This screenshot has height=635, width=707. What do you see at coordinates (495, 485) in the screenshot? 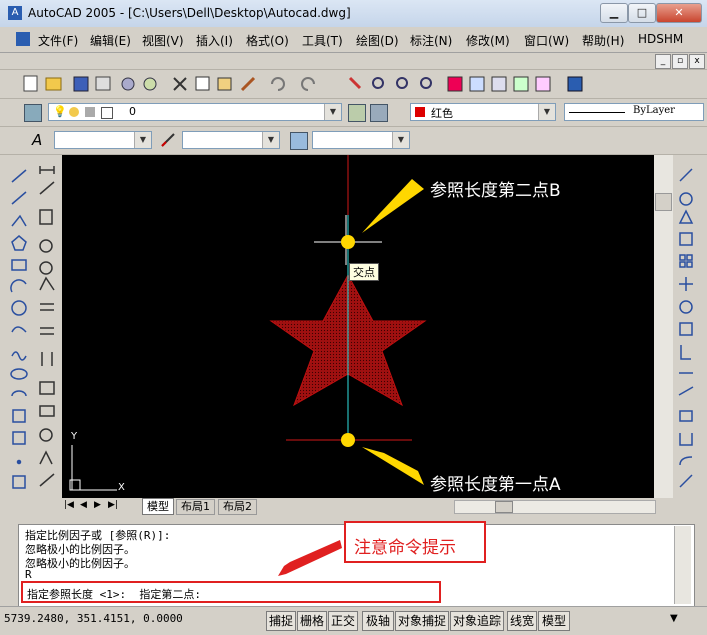
I see `annotation-point-a: 参照长度第一点A` at bounding box center [495, 485].